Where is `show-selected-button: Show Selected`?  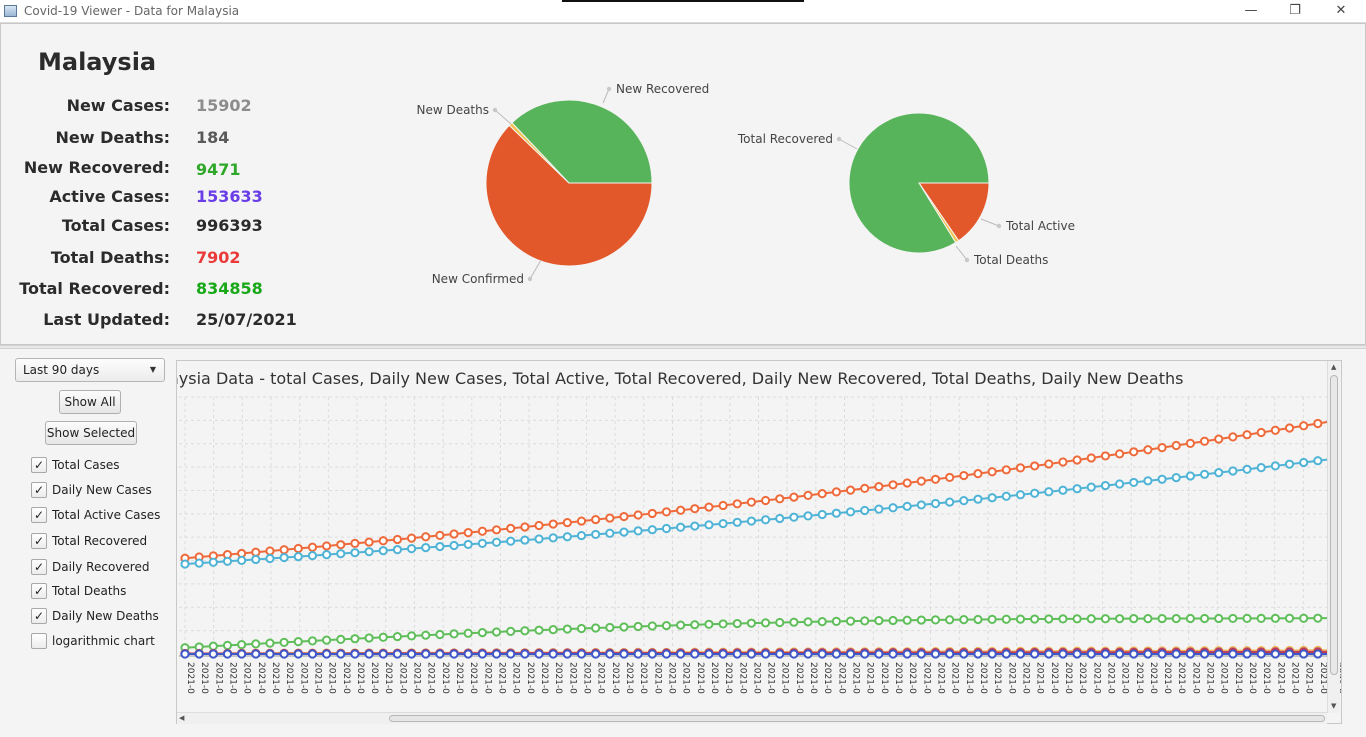
show-selected-button: Show Selected is located at coordinates (91, 433).